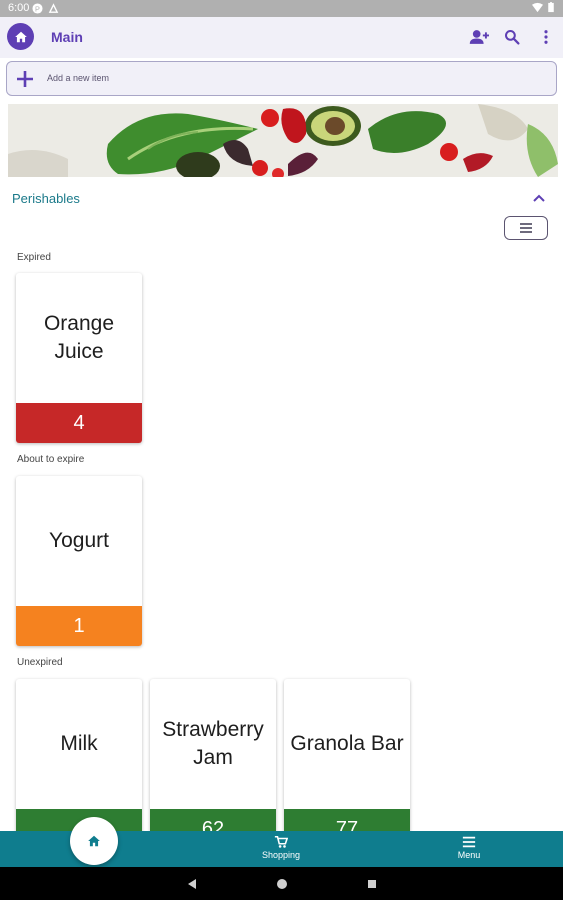 The height and width of the screenshot is (900, 563). Describe the element at coordinates (19, 8) in the screenshot. I see `status-time: 6:00` at that location.